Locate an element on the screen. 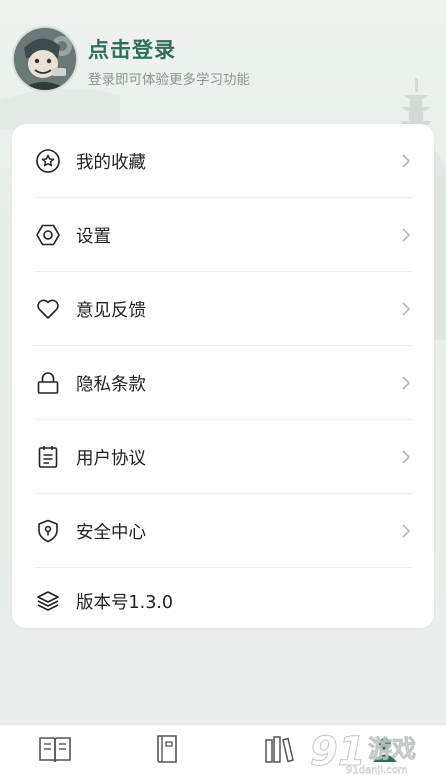 The width and height of the screenshot is (446, 775). menu-label: 隐私条款 is located at coordinates (111, 384).